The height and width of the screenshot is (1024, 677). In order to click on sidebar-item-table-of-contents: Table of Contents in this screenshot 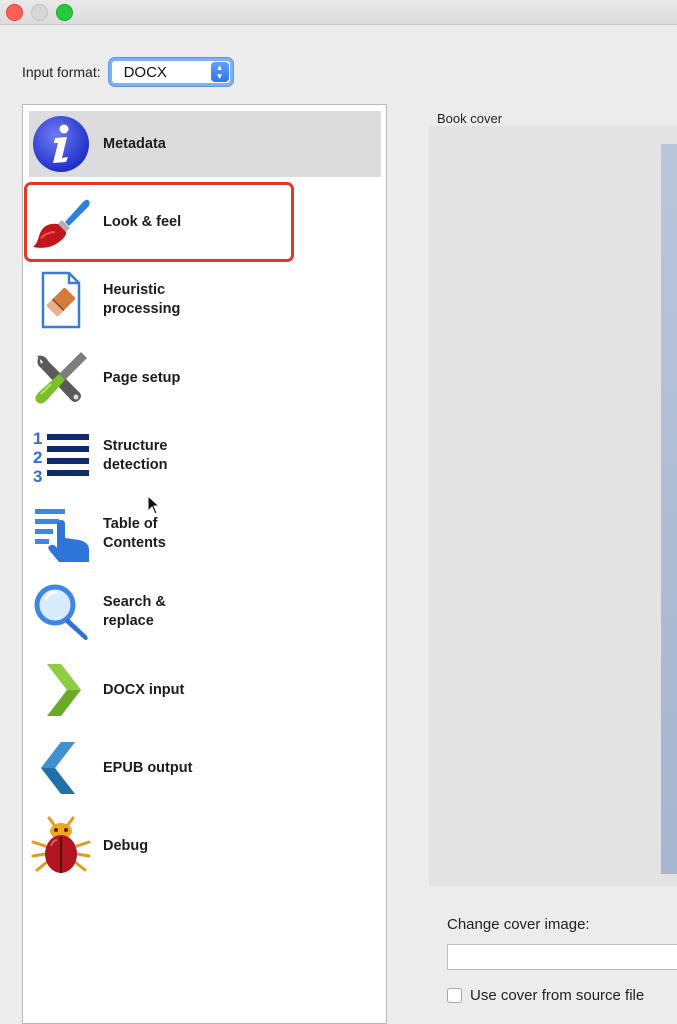, I will do `click(205, 534)`.